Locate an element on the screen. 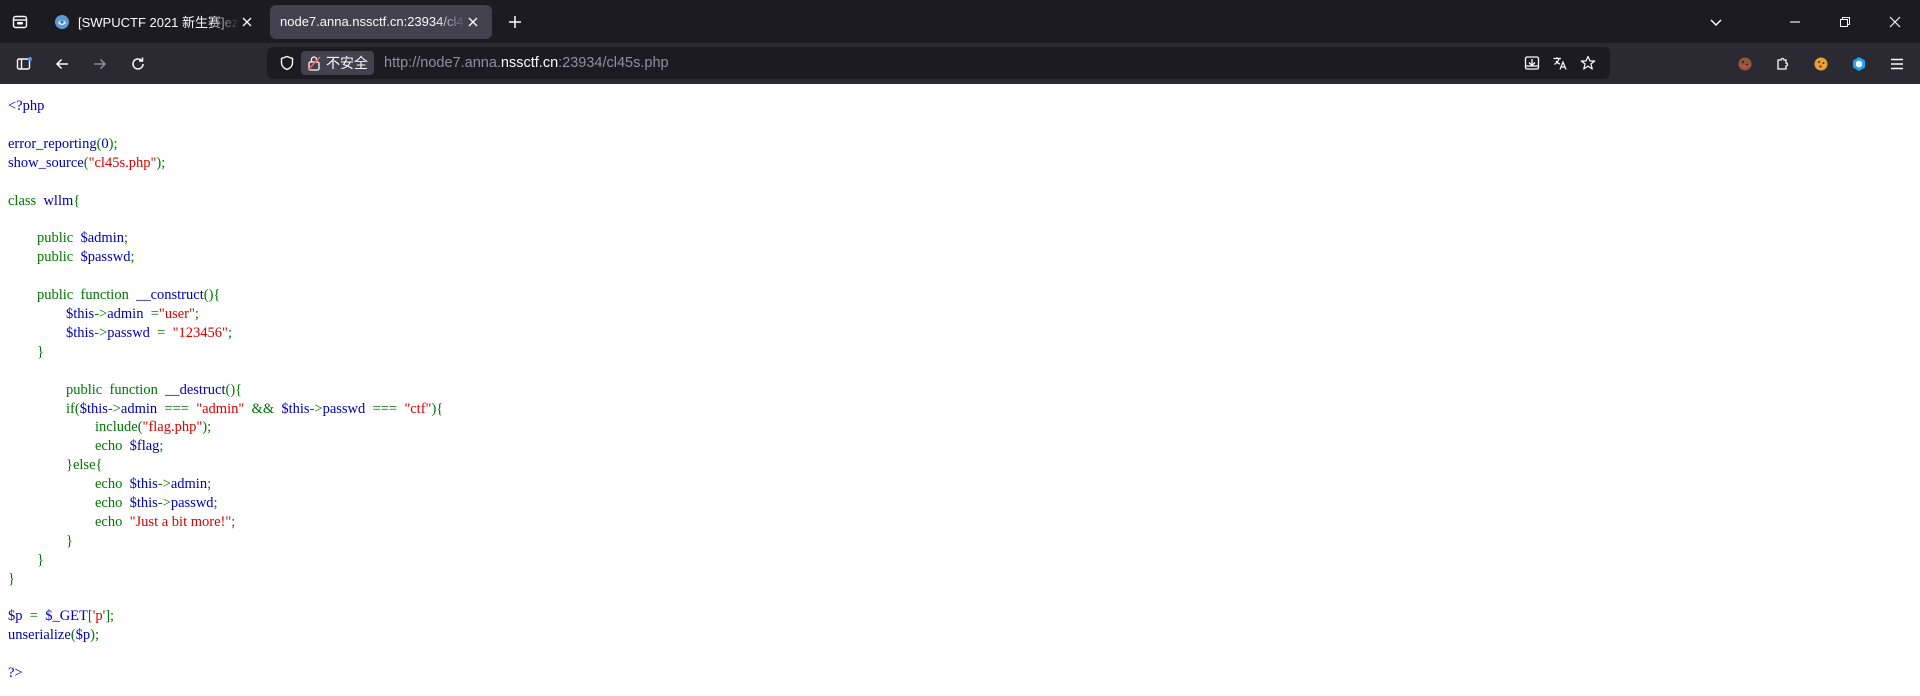  bookmark-star-button is located at coordinates (1588, 63).